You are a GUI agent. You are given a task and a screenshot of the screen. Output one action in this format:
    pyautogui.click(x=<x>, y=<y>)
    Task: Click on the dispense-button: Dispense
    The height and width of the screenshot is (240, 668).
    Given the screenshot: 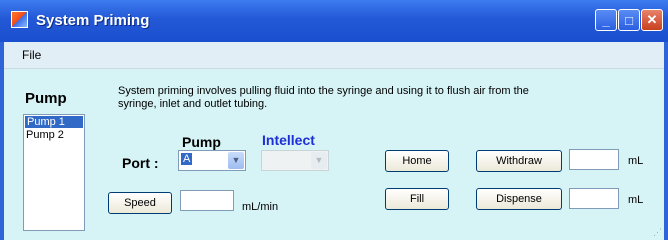 What is the action you would take?
    pyautogui.click(x=519, y=199)
    